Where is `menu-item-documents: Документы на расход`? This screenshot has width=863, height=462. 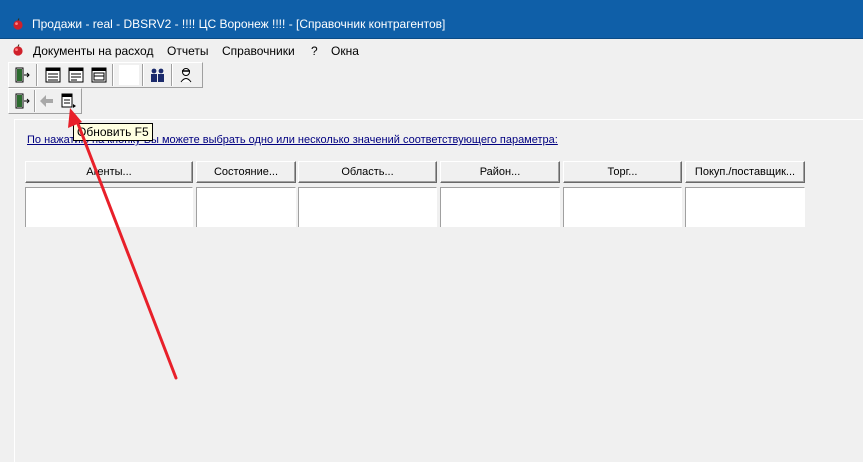
menu-item-documents: Документы на расход is located at coordinates (93, 51).